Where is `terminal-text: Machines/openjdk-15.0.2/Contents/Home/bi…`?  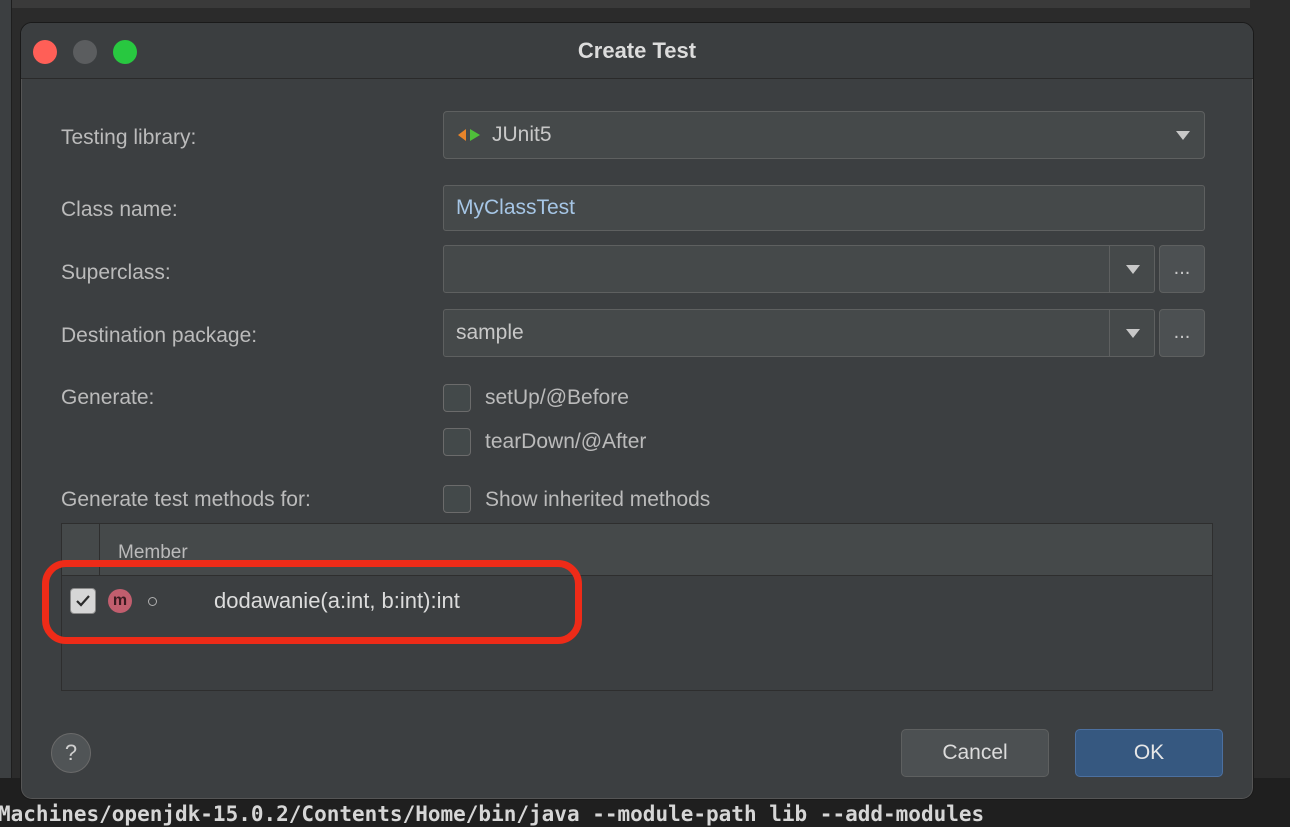
terminal-text: Machines/openjdk-15.0.2/Contents/Home/bi… is located at coordinates (492, 814).